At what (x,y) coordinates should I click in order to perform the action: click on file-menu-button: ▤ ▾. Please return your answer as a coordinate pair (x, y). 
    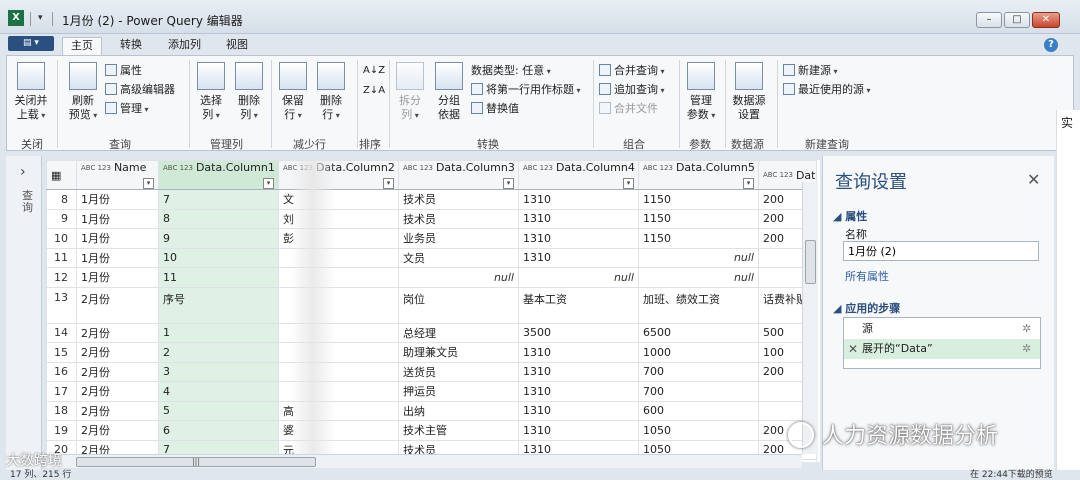
    Looking at the image, I should click on (31, 43).